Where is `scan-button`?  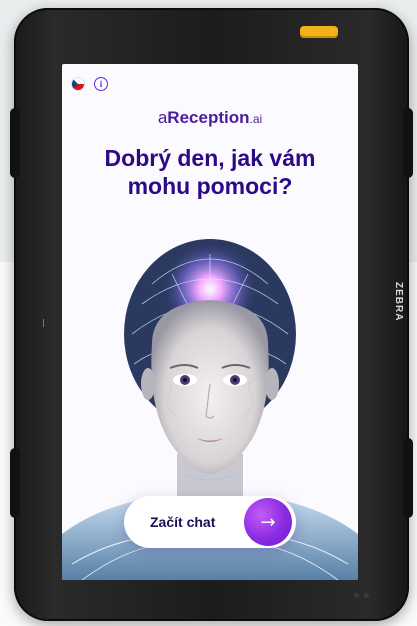
scan-button is located at coordinates (319, 32).